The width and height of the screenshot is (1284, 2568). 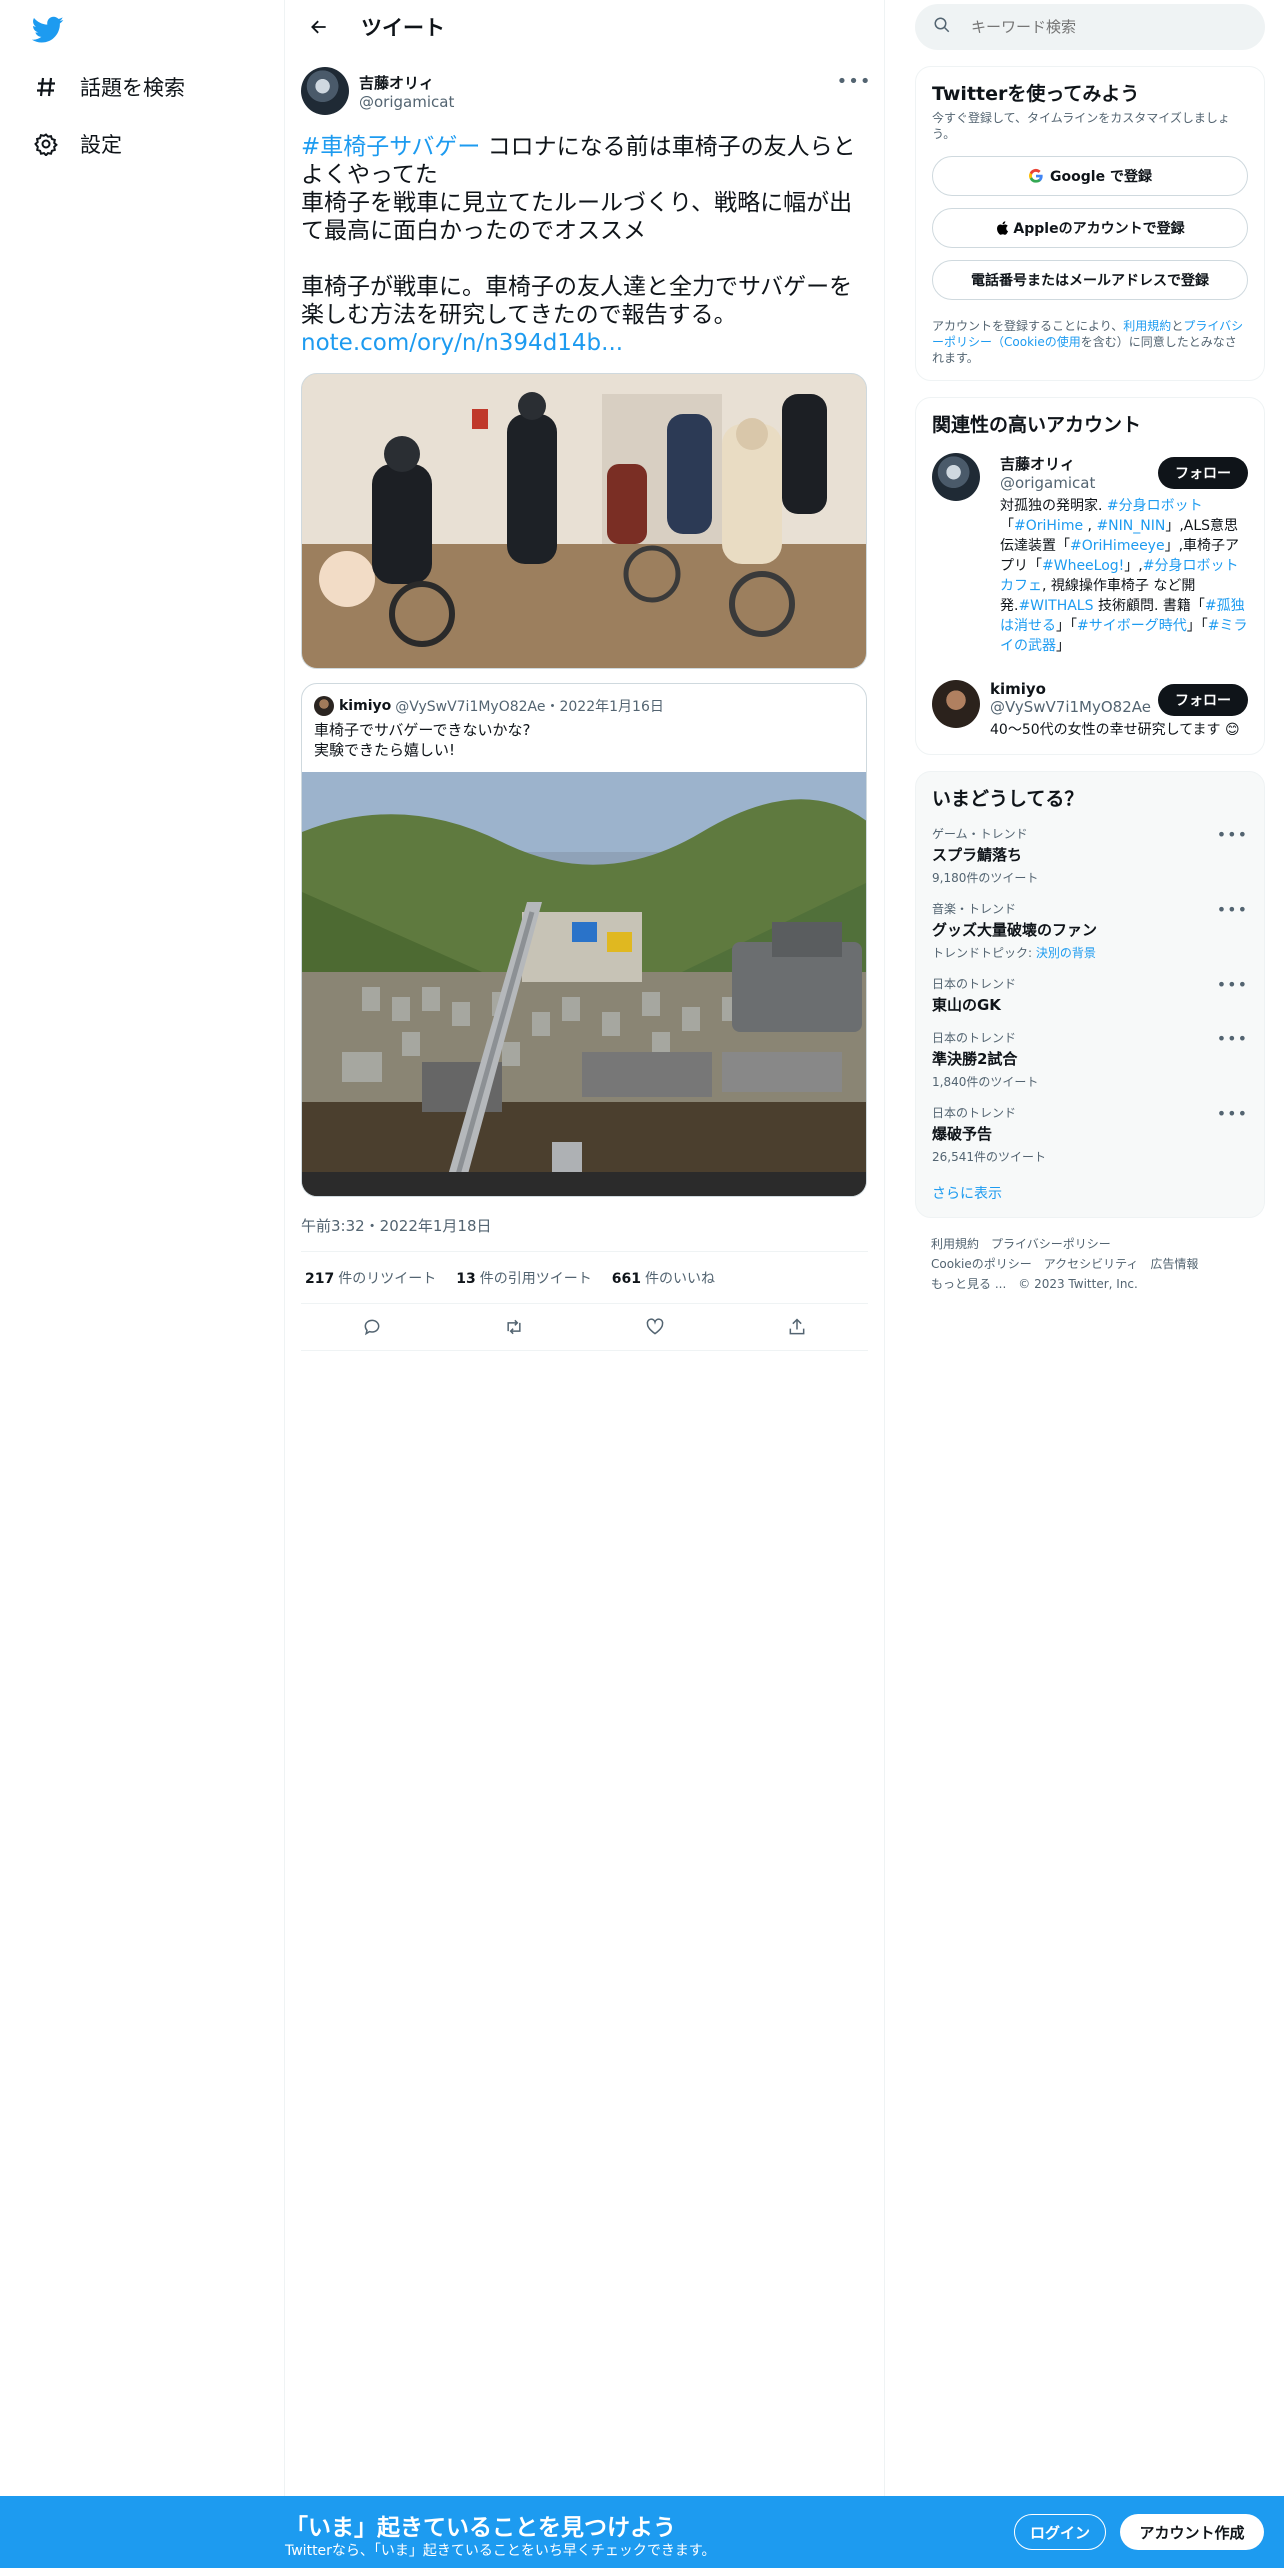 What do you see at coordinates (500, 2551) in the screenshot?
I see `bottom-bar-subtitle: Twitterなら、「いま」起きていることをいち早くチェックできます。` at bounding box center [500, 2551].